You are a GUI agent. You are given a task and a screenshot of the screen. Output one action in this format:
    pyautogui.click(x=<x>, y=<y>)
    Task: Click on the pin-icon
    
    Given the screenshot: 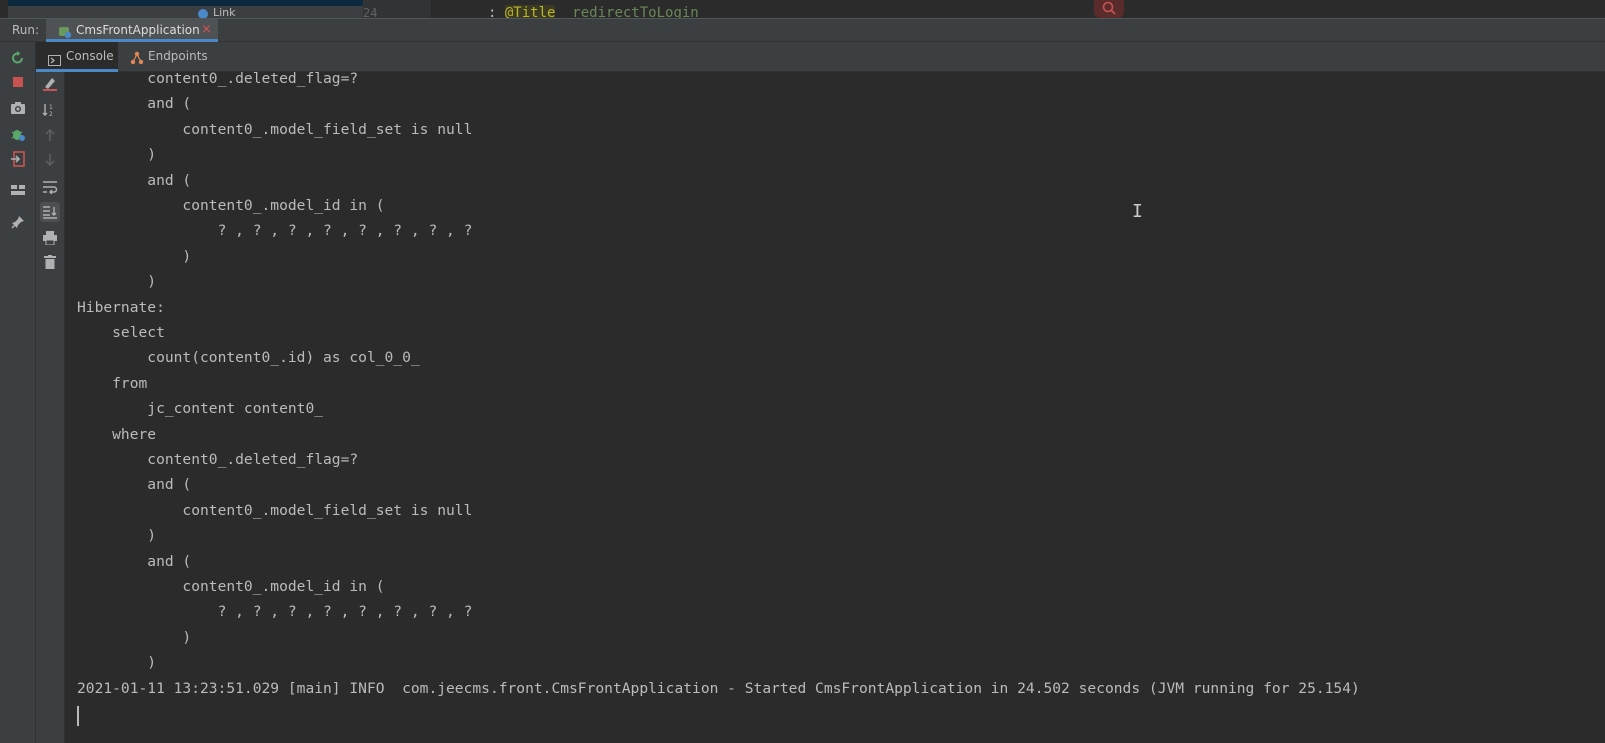 What is the action you would take?
    pyautogui.click(x=18, y=222)
    